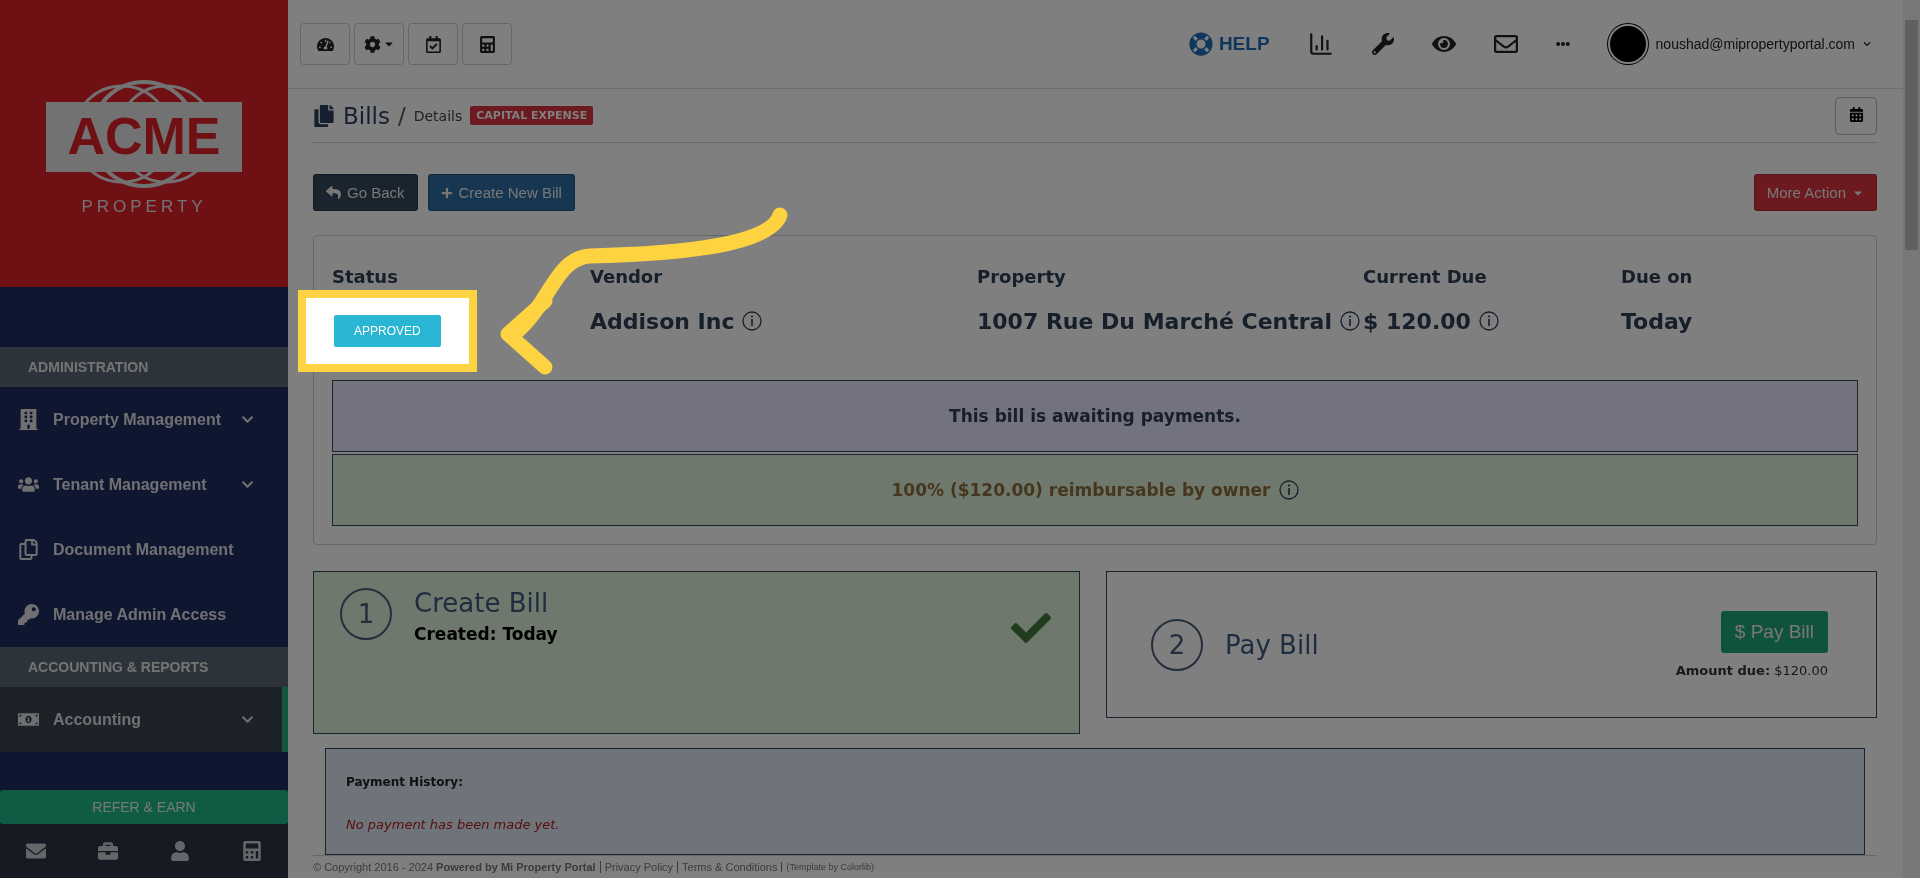 The image size is (1920, 878). Describe the element at coordinates (144, 484) in the screenshot. I see `sidebar-item: Tenant Management` at that location.